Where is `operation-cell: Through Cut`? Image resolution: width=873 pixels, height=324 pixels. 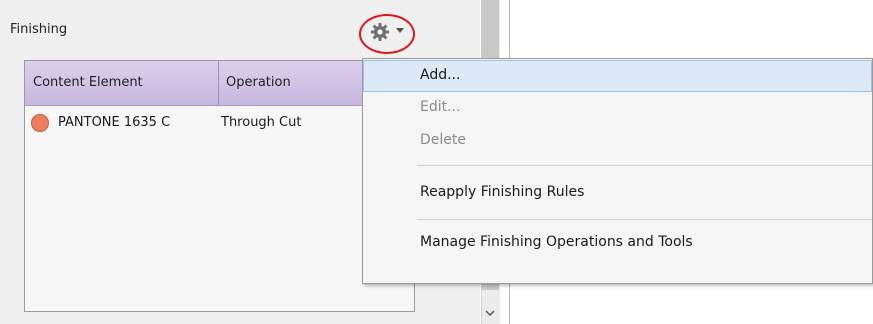
operation-cell: Through Cut is located at coordinates (261, 122).